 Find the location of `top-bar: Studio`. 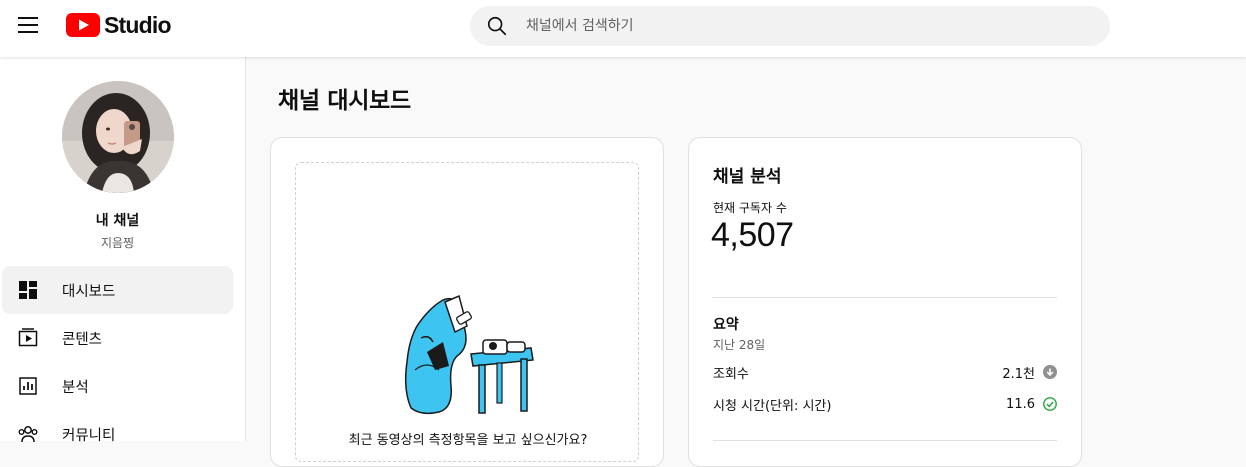

top-bar: Studio is located at coordinates (623, 28).